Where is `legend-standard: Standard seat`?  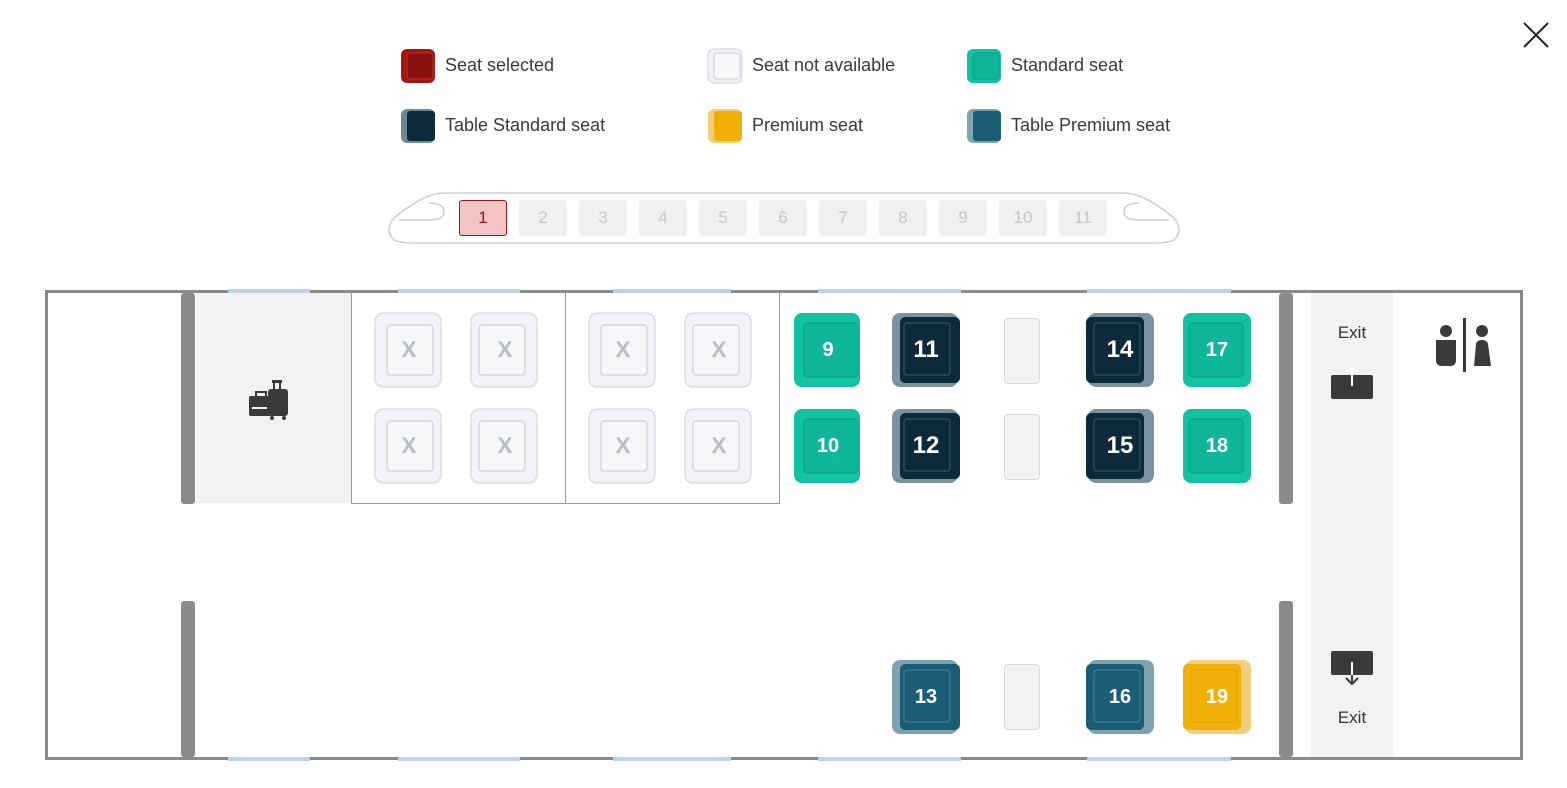 legend-standard: Standard seat is located at coordinates (1043, 65).